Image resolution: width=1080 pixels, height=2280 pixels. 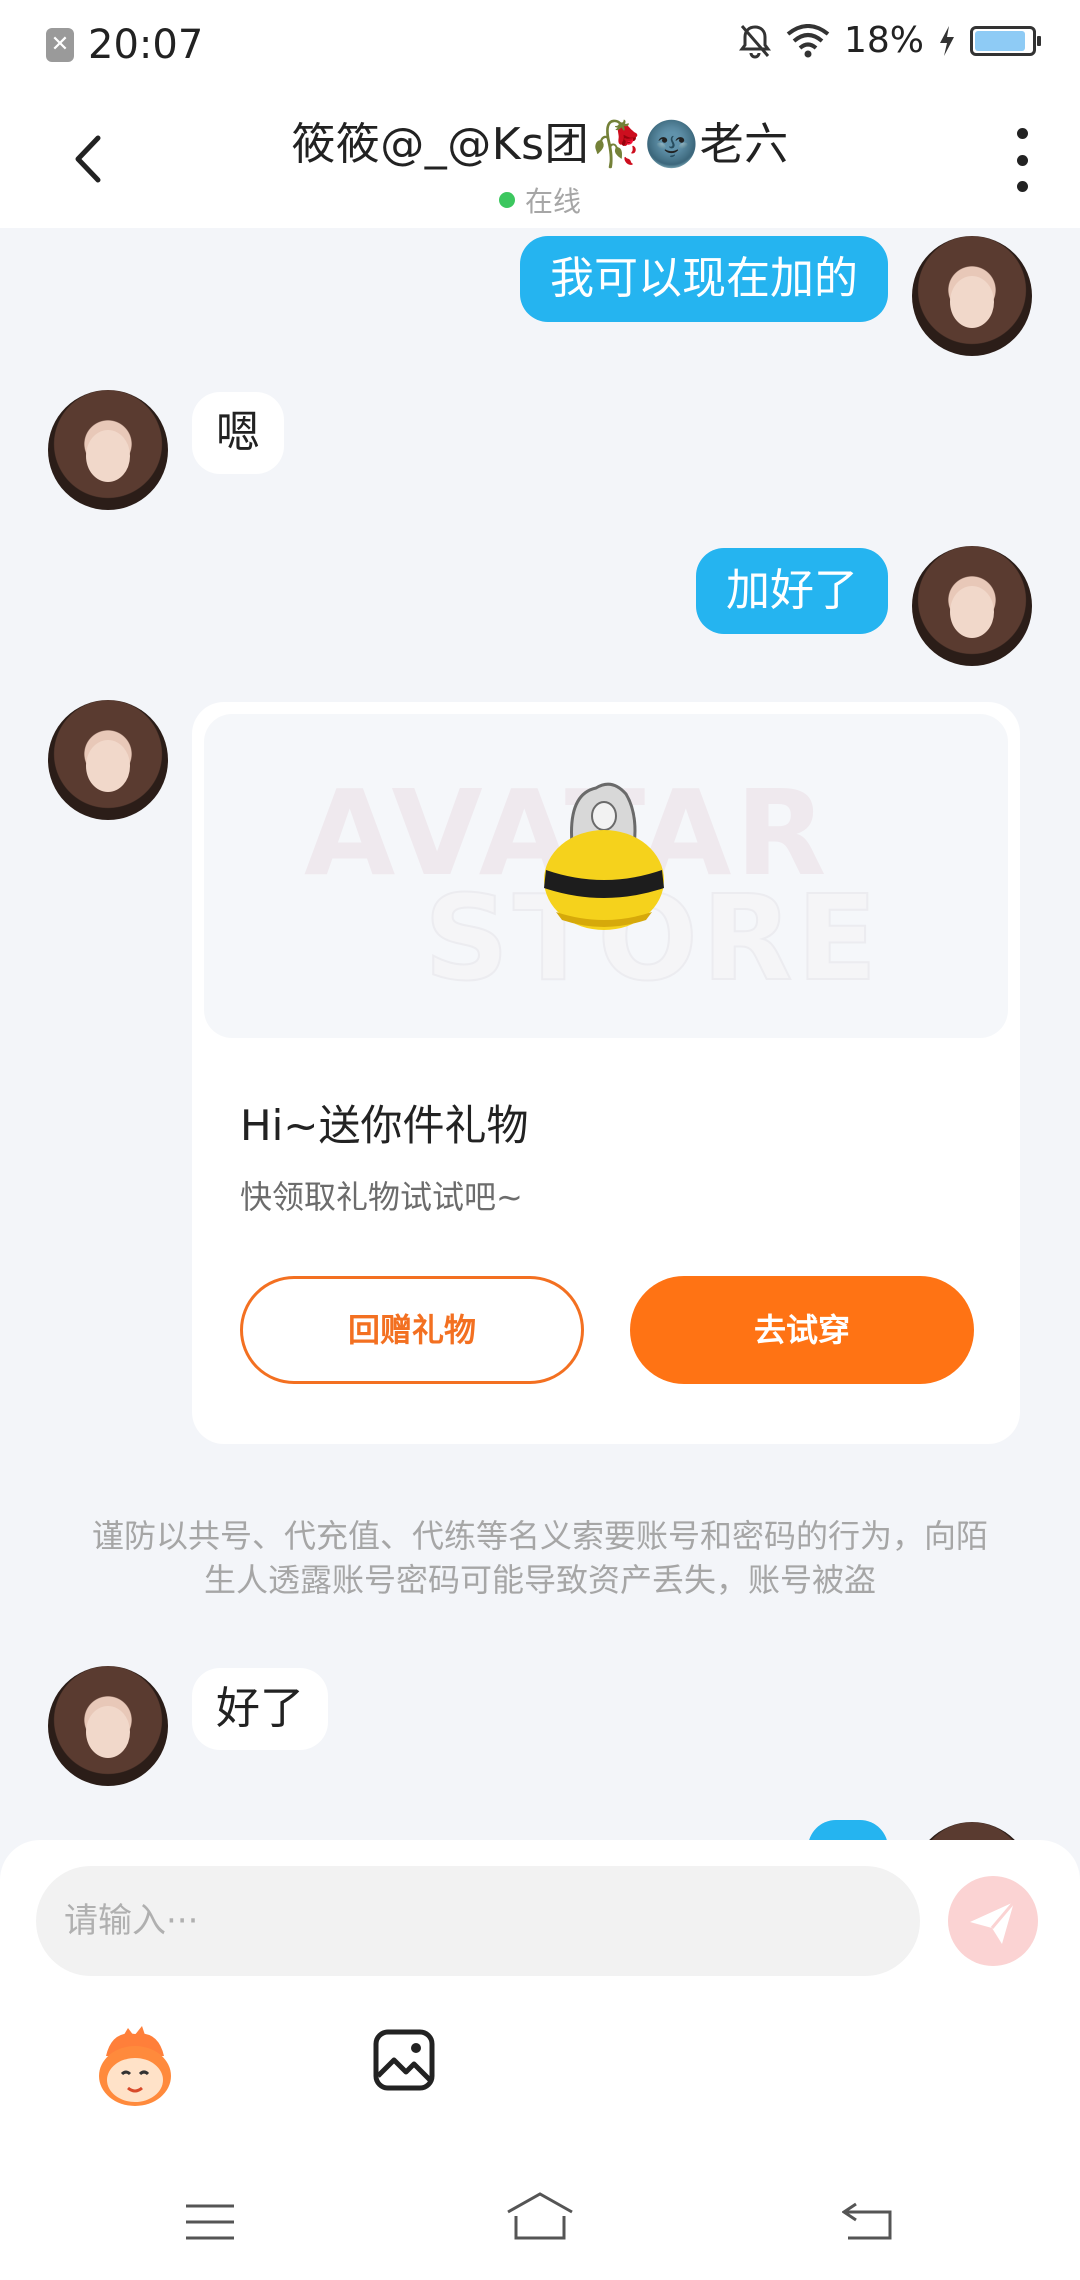 I want to click on battery-icon, so click(x=1005, y=40).